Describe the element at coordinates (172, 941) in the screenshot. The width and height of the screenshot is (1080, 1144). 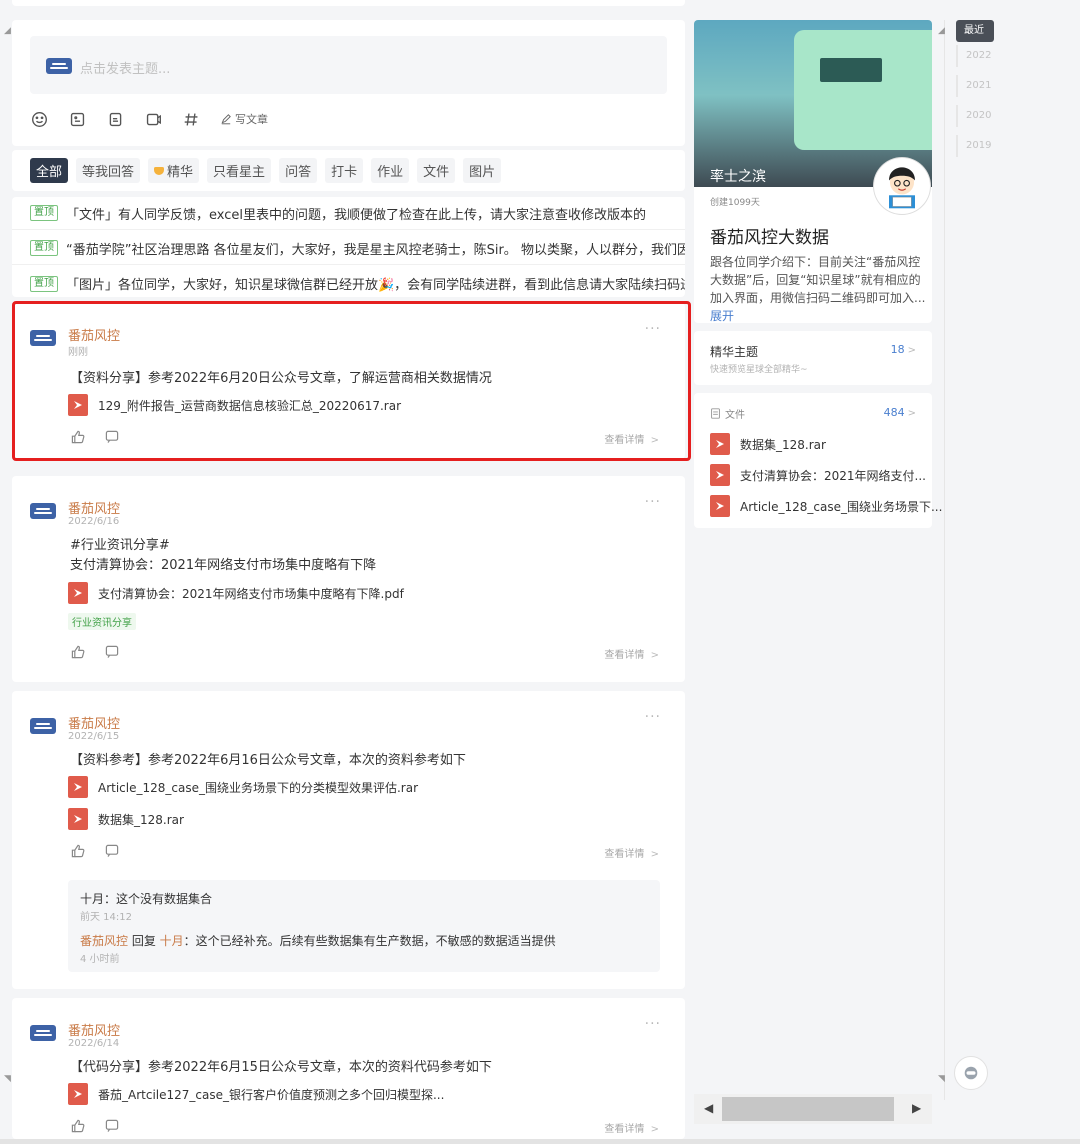
I see `reply-target: 十月` at that location.